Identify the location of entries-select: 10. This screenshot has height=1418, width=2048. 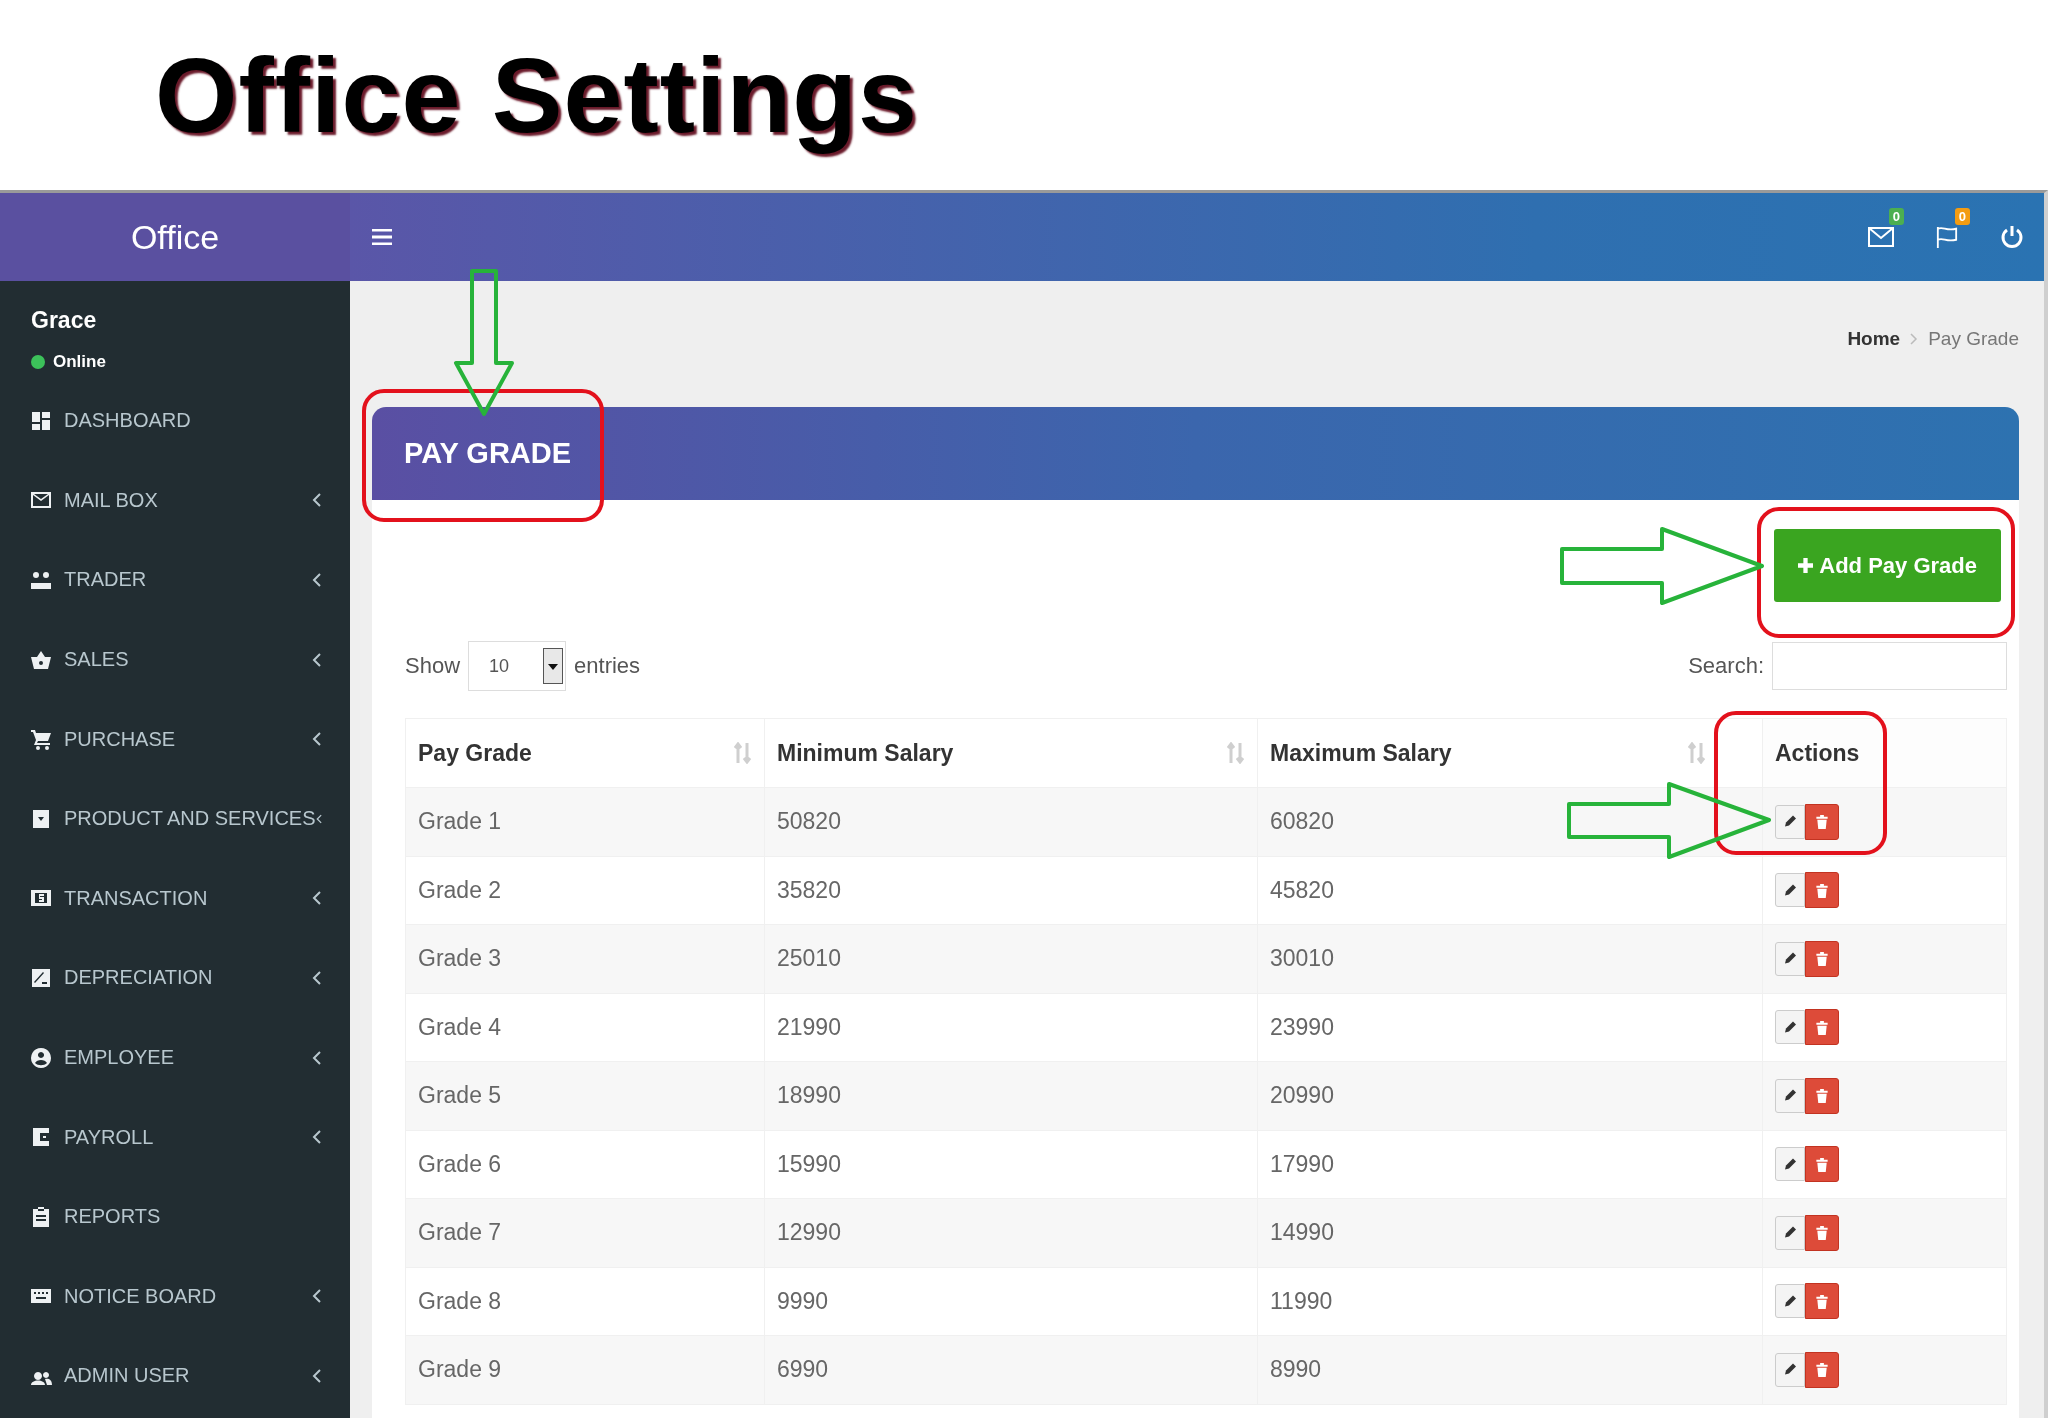
(517, 666).